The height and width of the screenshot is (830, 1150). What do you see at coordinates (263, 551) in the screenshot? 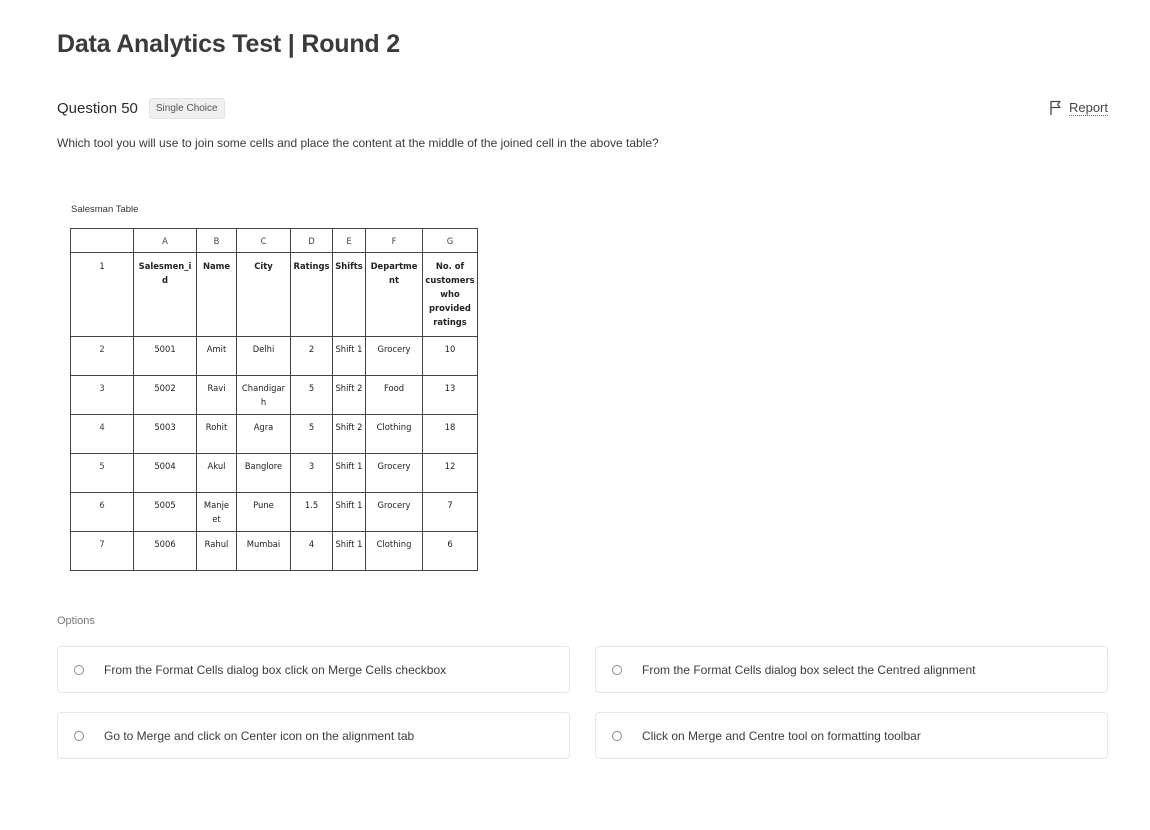
I see `table-cell: Mumbai` at bounding box center [263, 551].